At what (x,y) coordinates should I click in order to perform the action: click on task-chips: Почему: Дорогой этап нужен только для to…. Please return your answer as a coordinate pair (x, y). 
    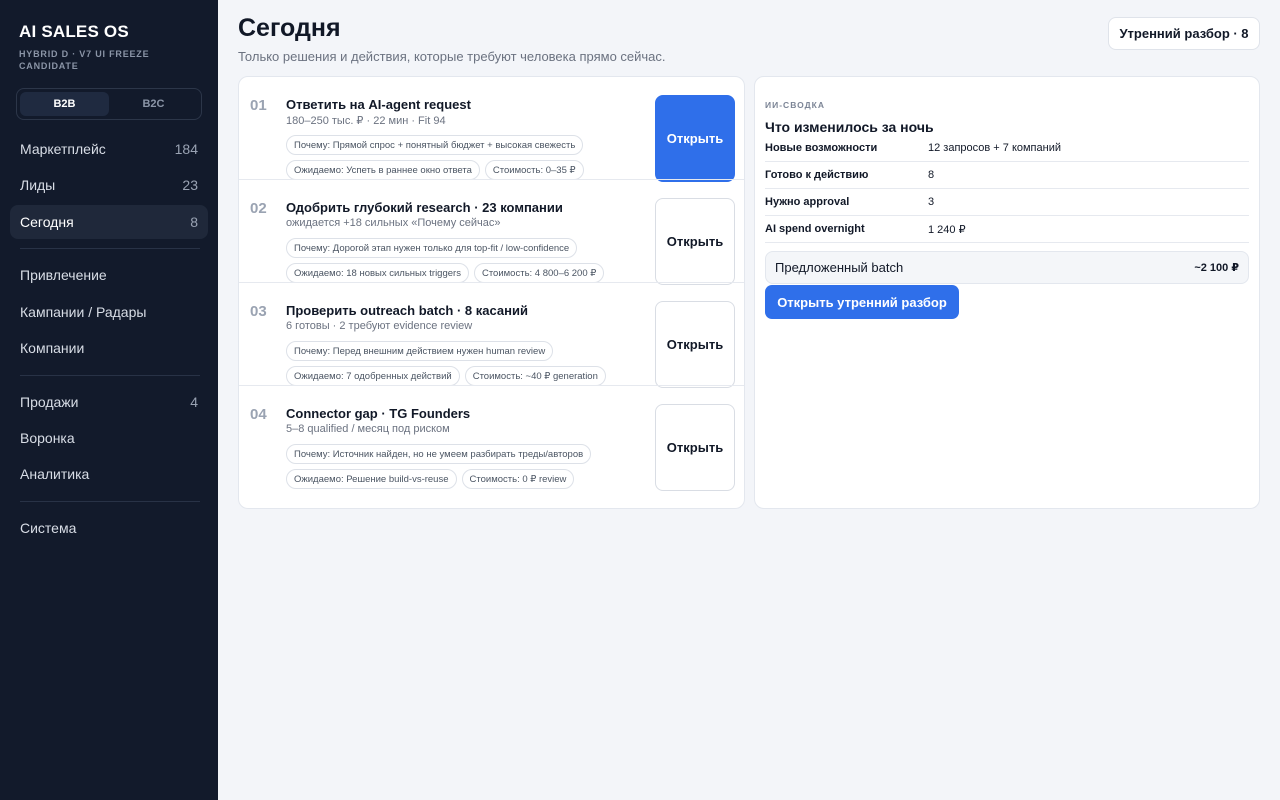
    Looking at the image, I should click on (466, 248).